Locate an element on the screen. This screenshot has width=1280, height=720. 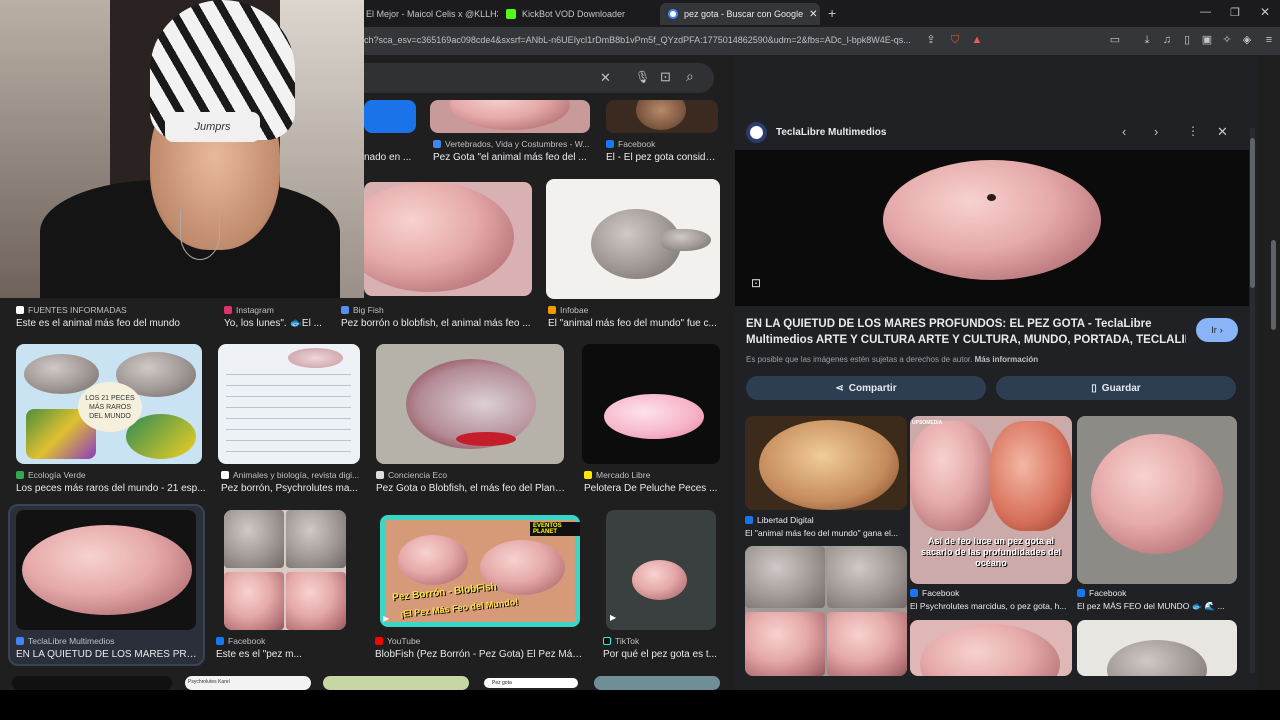
preview-image: ⊡ is located at coordinates (992, 228).